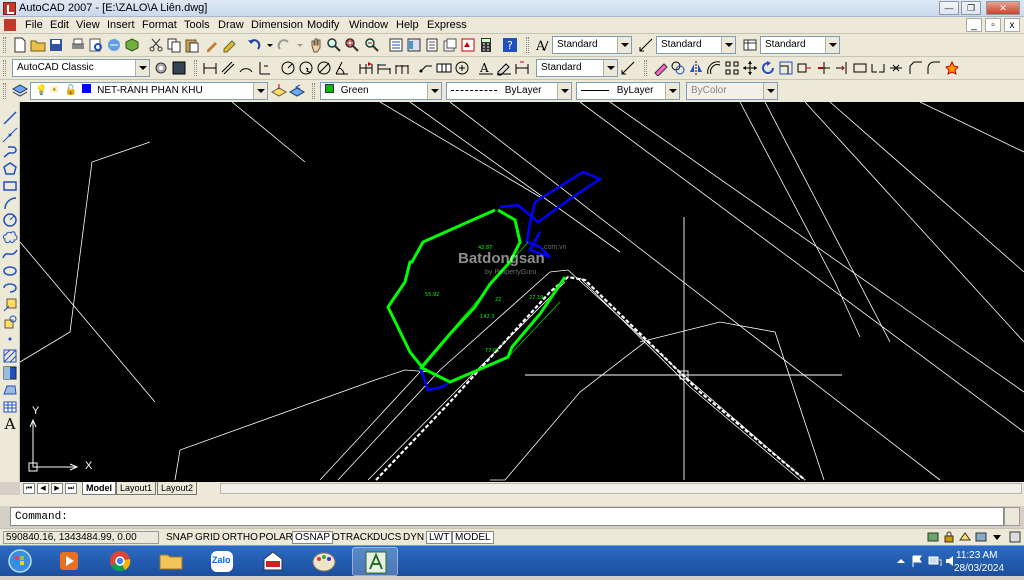 This screenshot has width=1024, height=580. What do you see at coordinates (10, 390) in the screenshot?
I see `region-icon` at bounding box center [10, 390].